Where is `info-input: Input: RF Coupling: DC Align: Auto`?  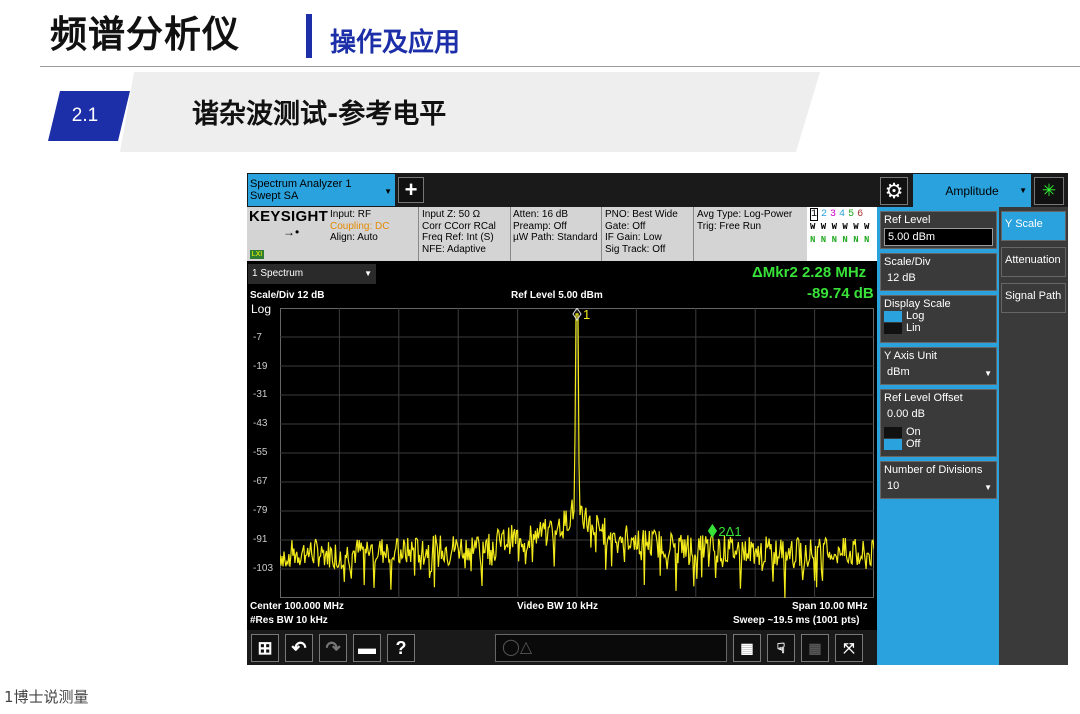 info-input: Input: RF Coupling: DC Align: Auto is located at coordinates (359, 226).